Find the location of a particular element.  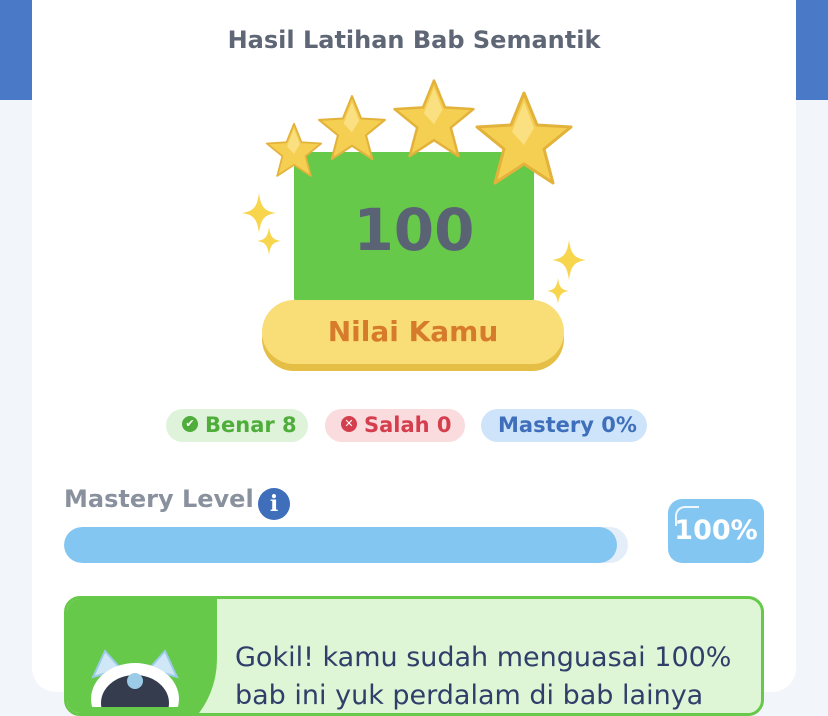

wrong-badge-label: Salah 0 is located at coordinates (408, 425).